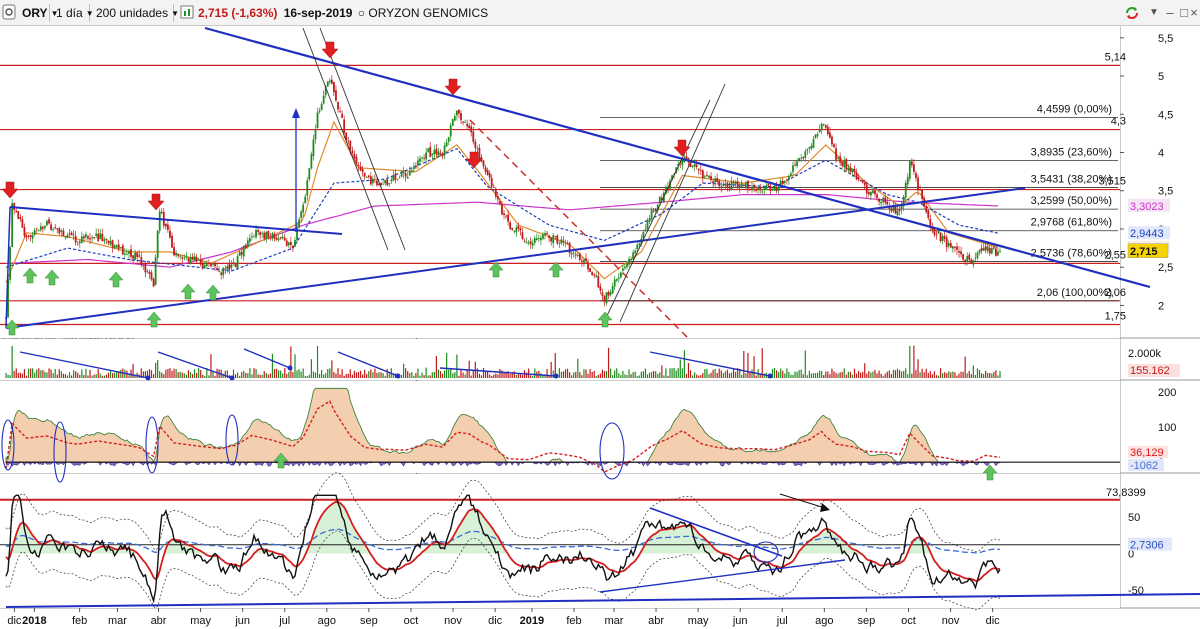  Describe the element at coordinates (38, 13) in the screenshot. I see `symbol-selector: ORY ▼` at that location.